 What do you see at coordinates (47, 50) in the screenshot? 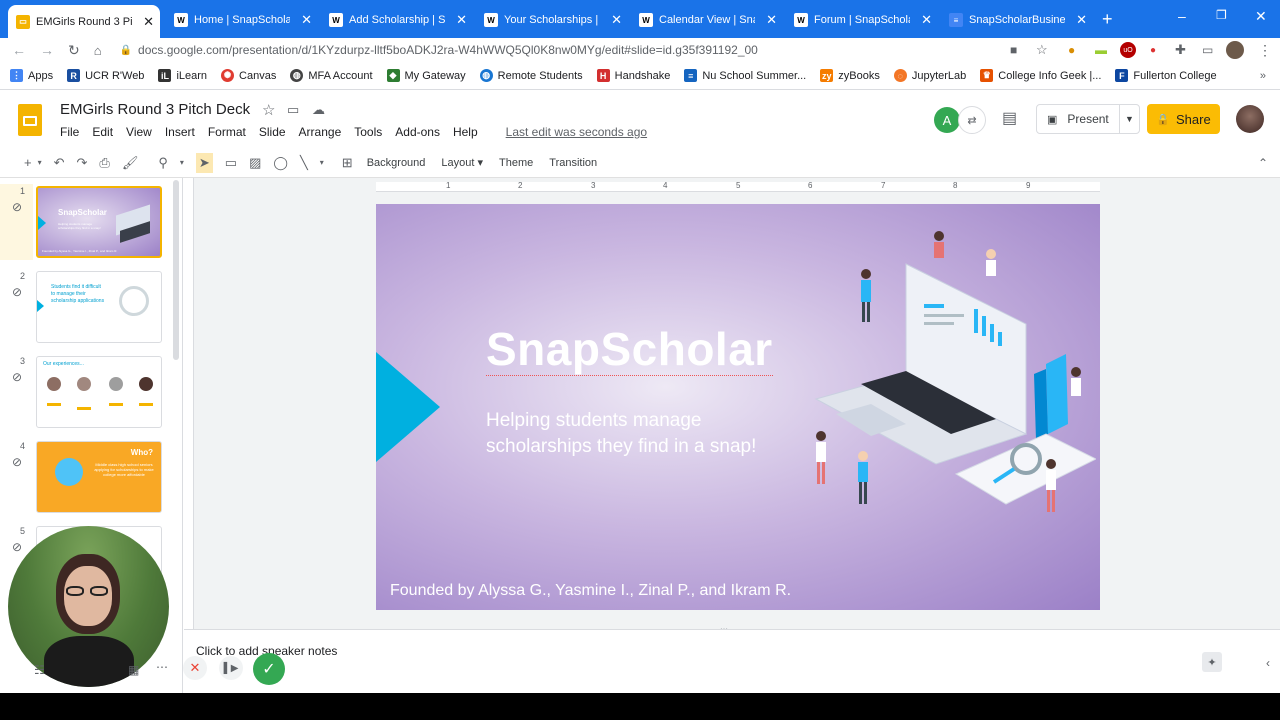
I see `forward-icon: →` at bounding box center [47, 50].